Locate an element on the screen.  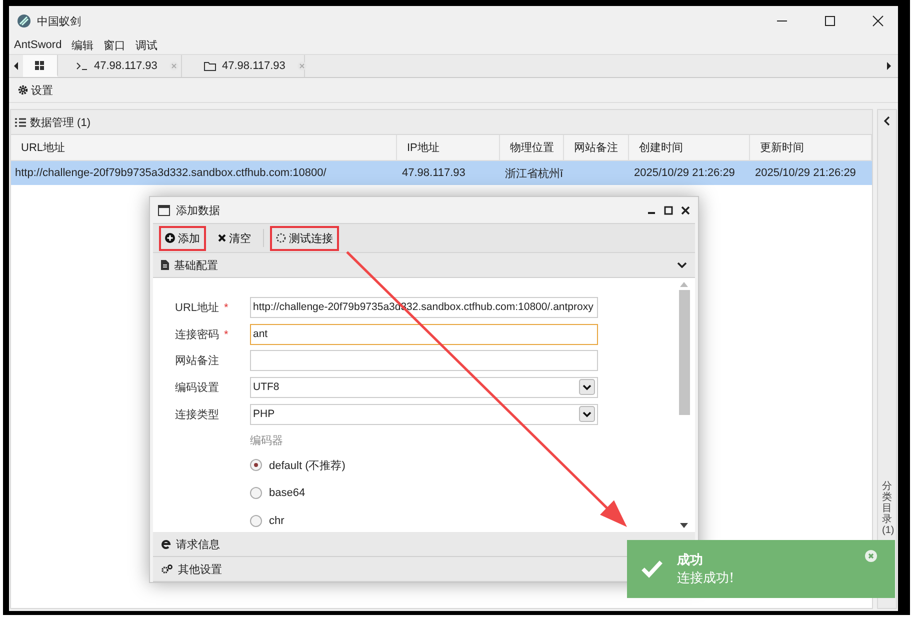
panel-title: 数据管理 (1) is located at coordinates (60, 123).